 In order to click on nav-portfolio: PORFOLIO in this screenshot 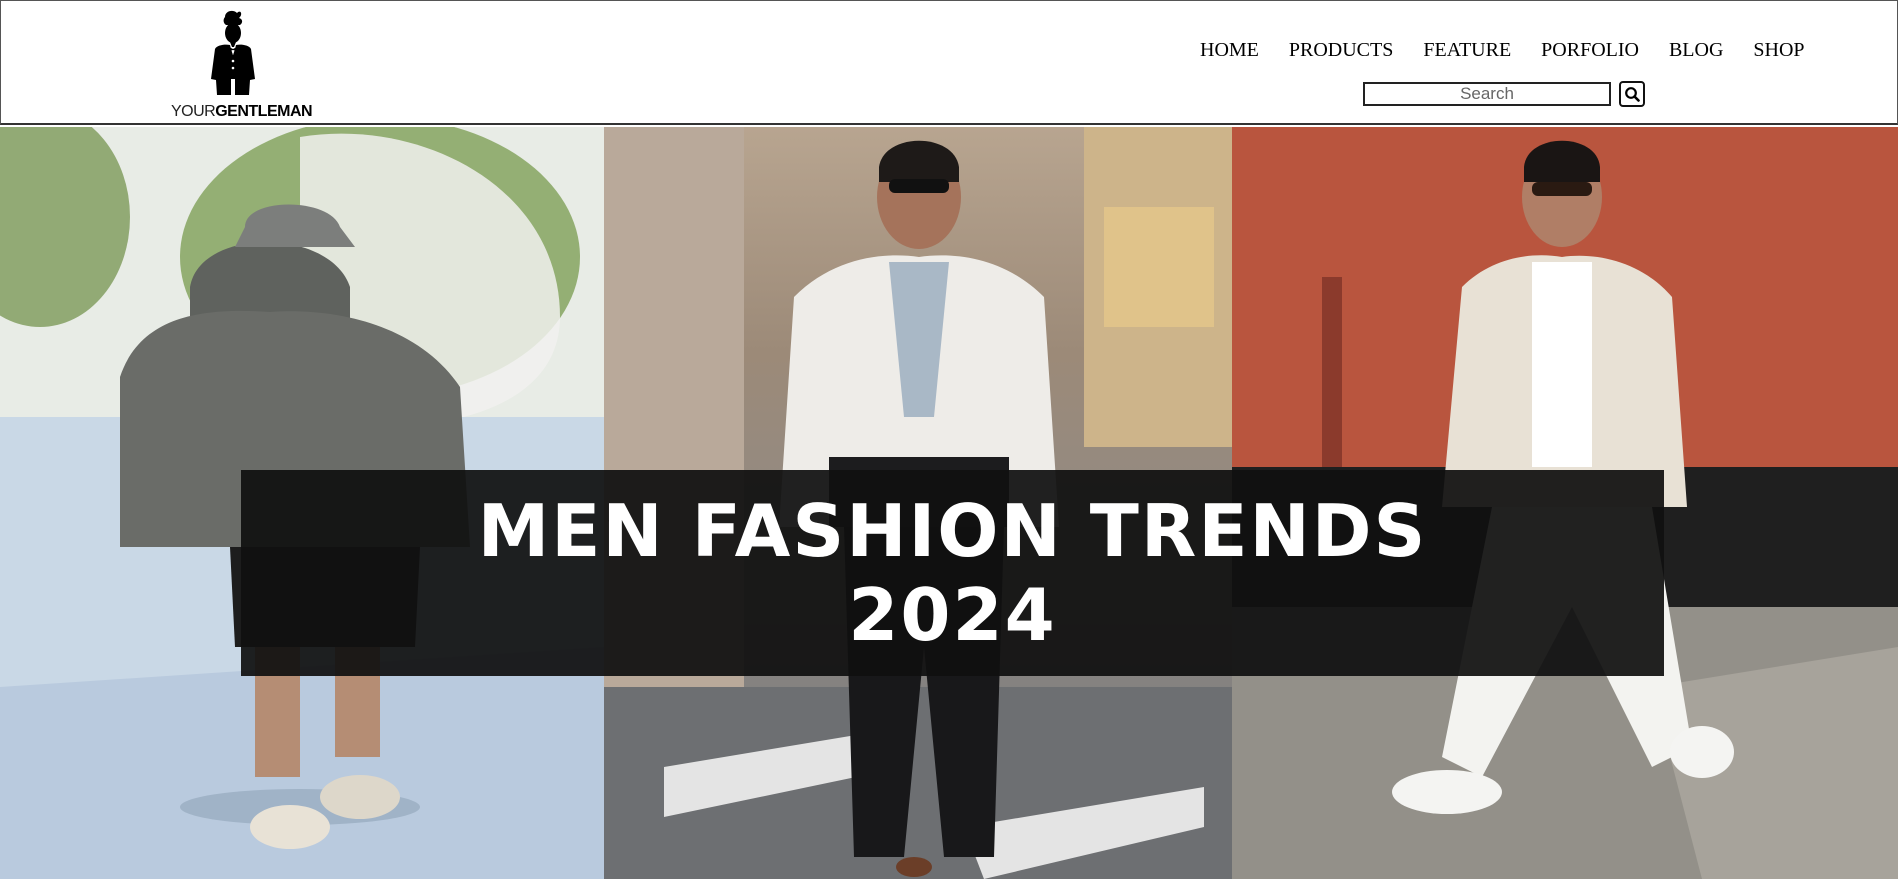, I will do `click(1590, 50)`.